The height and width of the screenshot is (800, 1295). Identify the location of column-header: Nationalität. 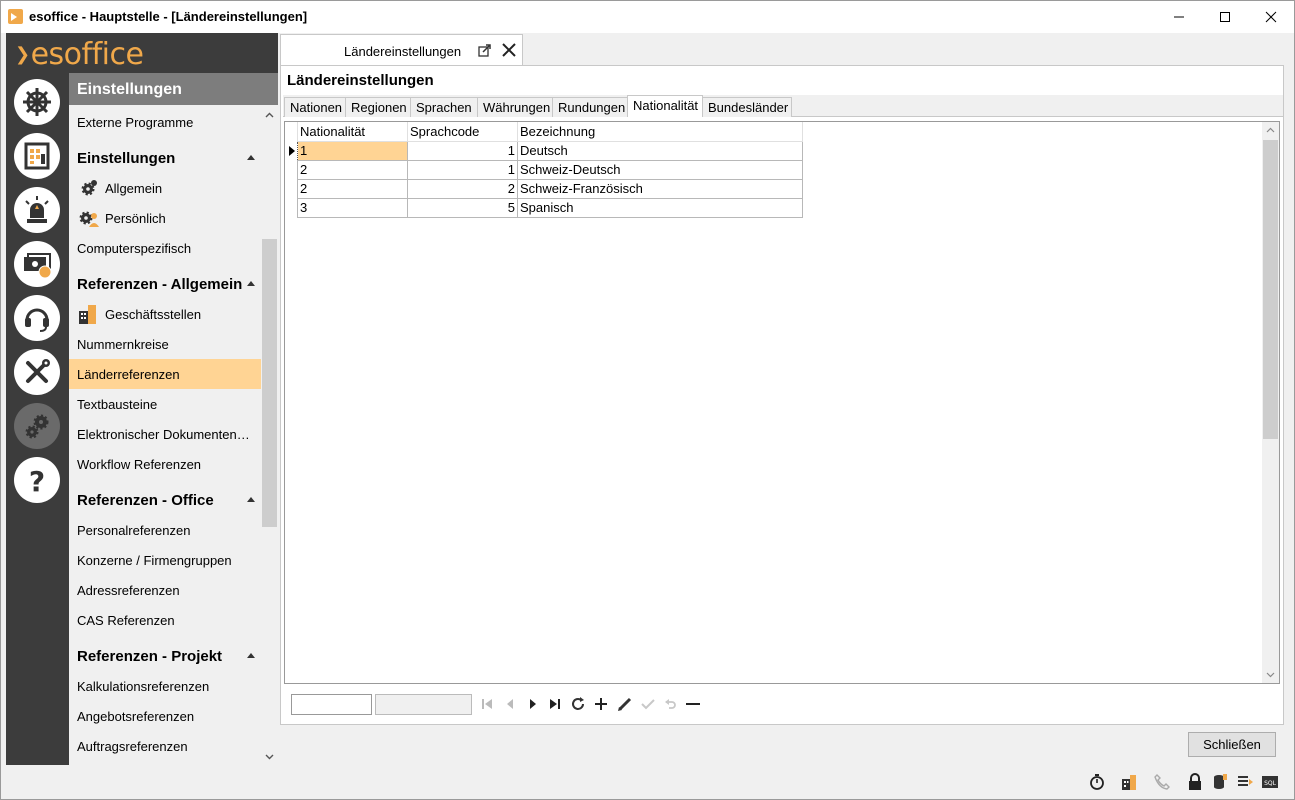
(352, 132).